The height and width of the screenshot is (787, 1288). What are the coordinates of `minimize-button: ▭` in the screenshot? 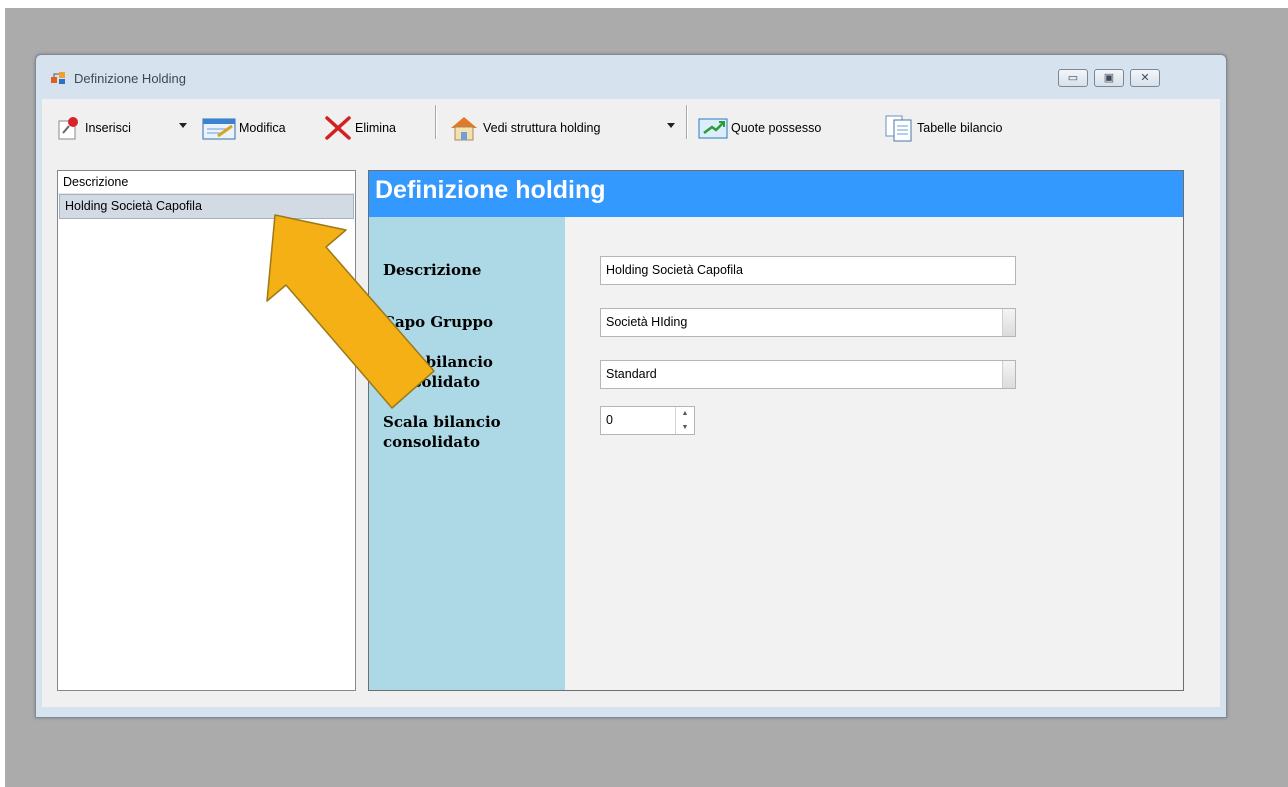 It's located at (1073, 78).